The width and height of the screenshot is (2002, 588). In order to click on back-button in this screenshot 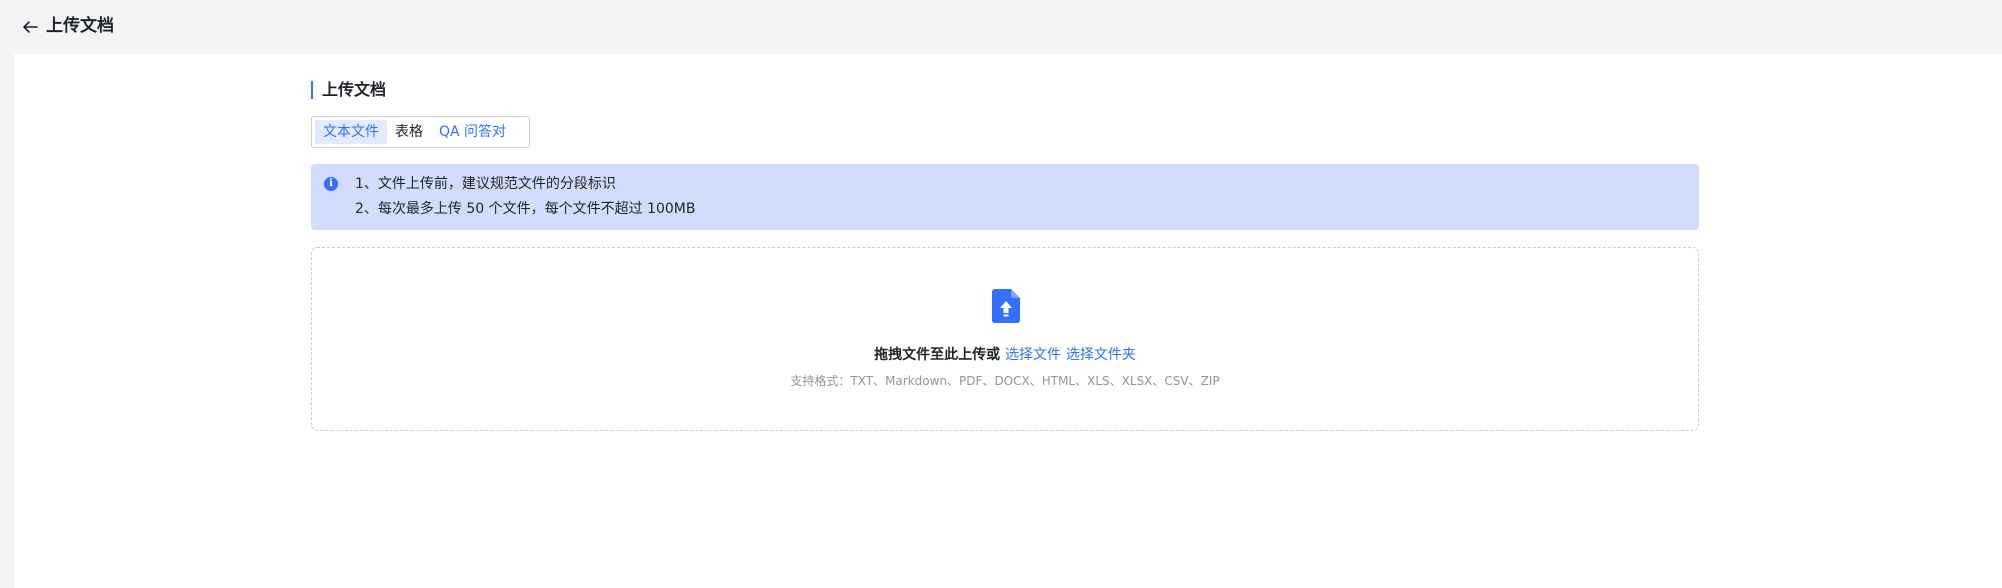, I will do `click(30, 27)`.